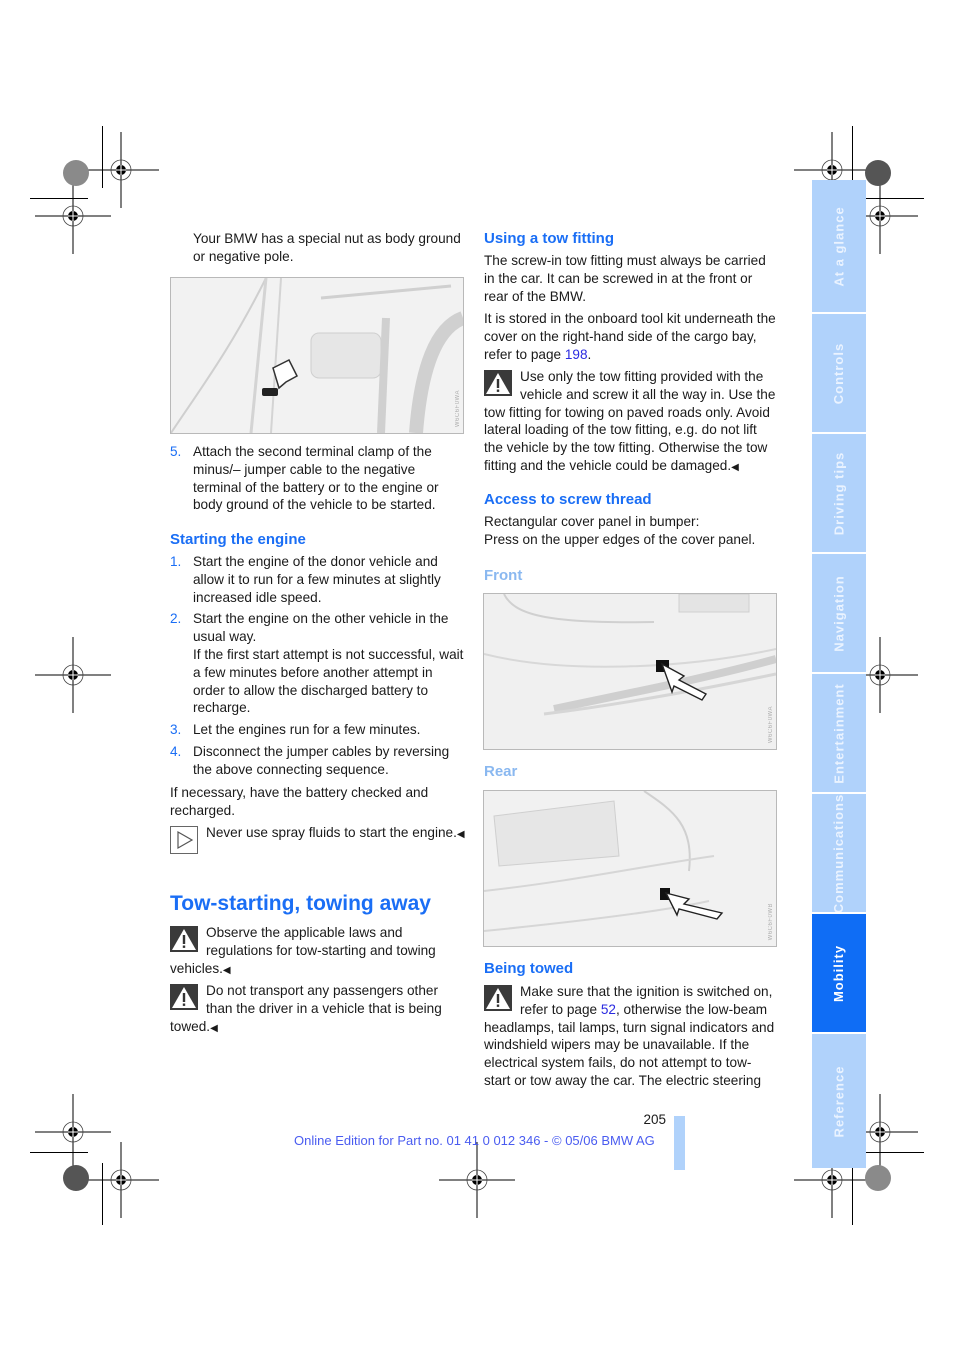 The width and height of the screenshot is (954, 1351). What do you see at coordinates (176, 730) in the screenshot?
I see `step-number: 3.` at bounding box center [176, 730].